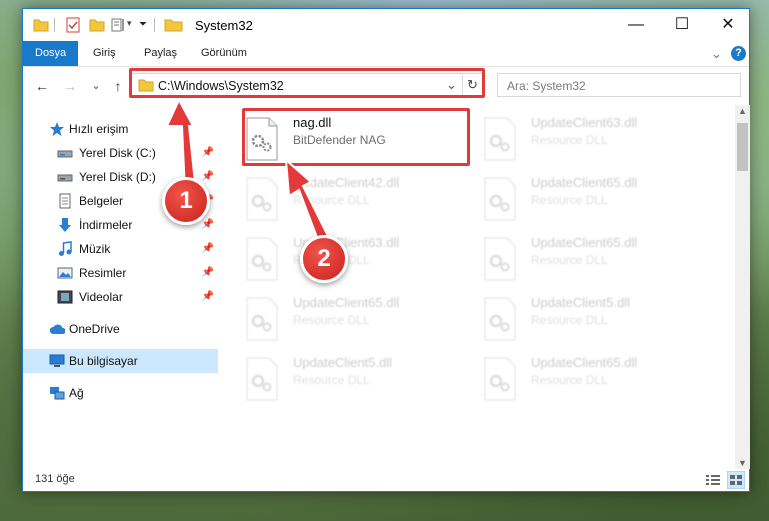 This screenshot has width=769, height=521. I want to click on step-2-badge: 2, so click(324, 259).